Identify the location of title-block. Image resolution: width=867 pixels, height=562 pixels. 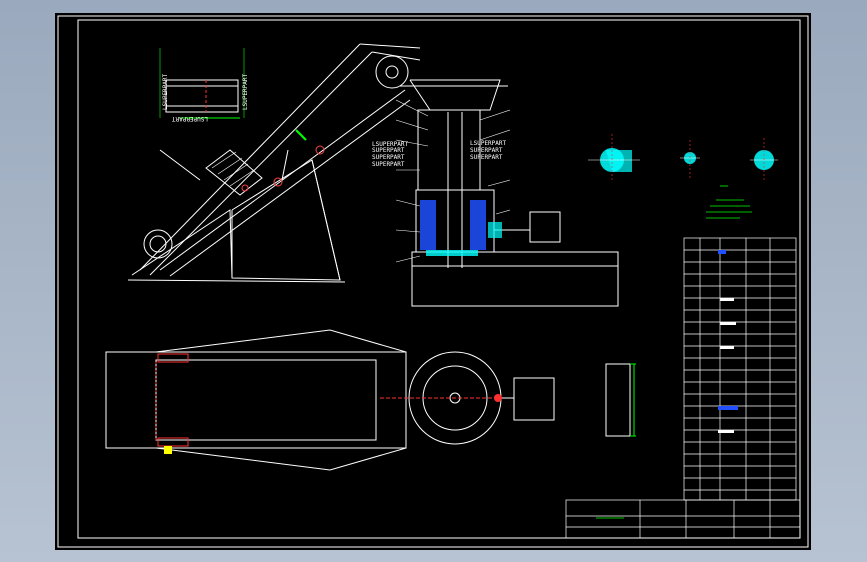
(683, 519).